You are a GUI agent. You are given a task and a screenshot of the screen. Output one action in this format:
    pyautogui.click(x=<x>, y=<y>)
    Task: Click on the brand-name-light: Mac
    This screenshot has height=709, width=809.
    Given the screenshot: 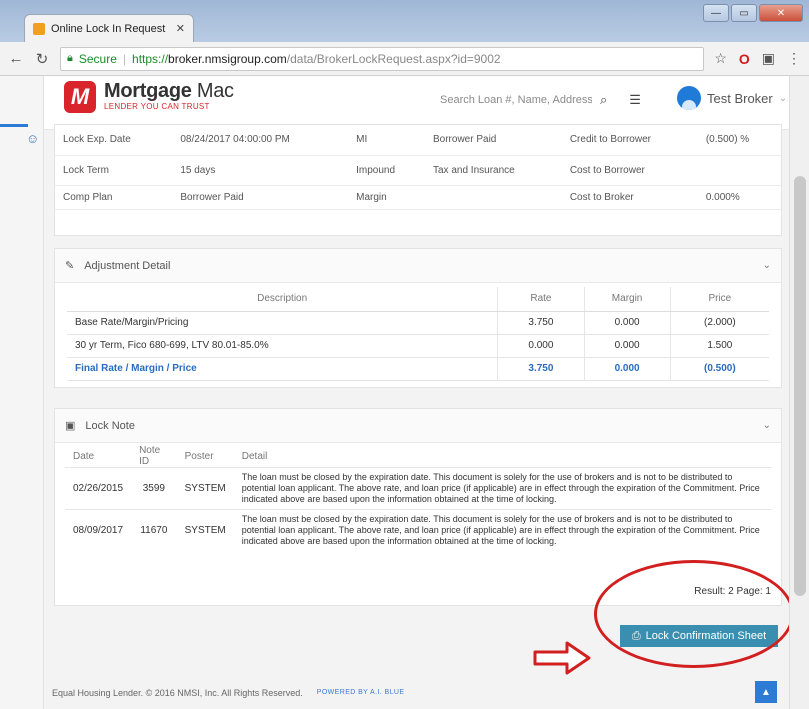 What is the action you would take?
    pyautogui.click(x=215, y=91)
    